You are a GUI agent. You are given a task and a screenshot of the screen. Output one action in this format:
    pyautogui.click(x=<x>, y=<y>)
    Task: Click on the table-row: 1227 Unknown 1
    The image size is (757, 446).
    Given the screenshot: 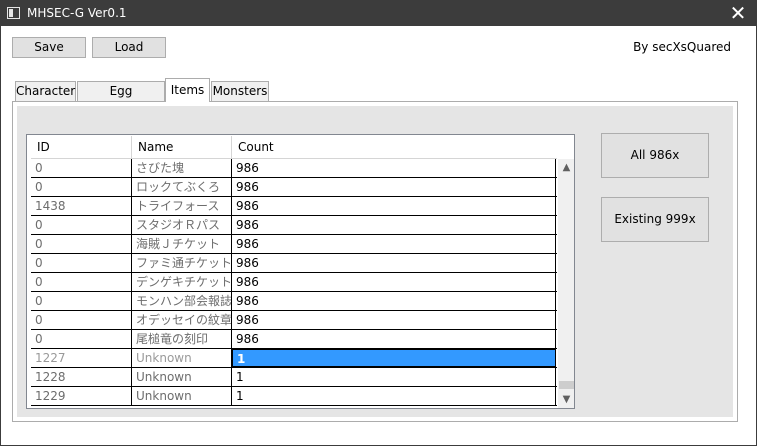 What is the action you would take?
    pyautogui.click(x=294, y=358)
    